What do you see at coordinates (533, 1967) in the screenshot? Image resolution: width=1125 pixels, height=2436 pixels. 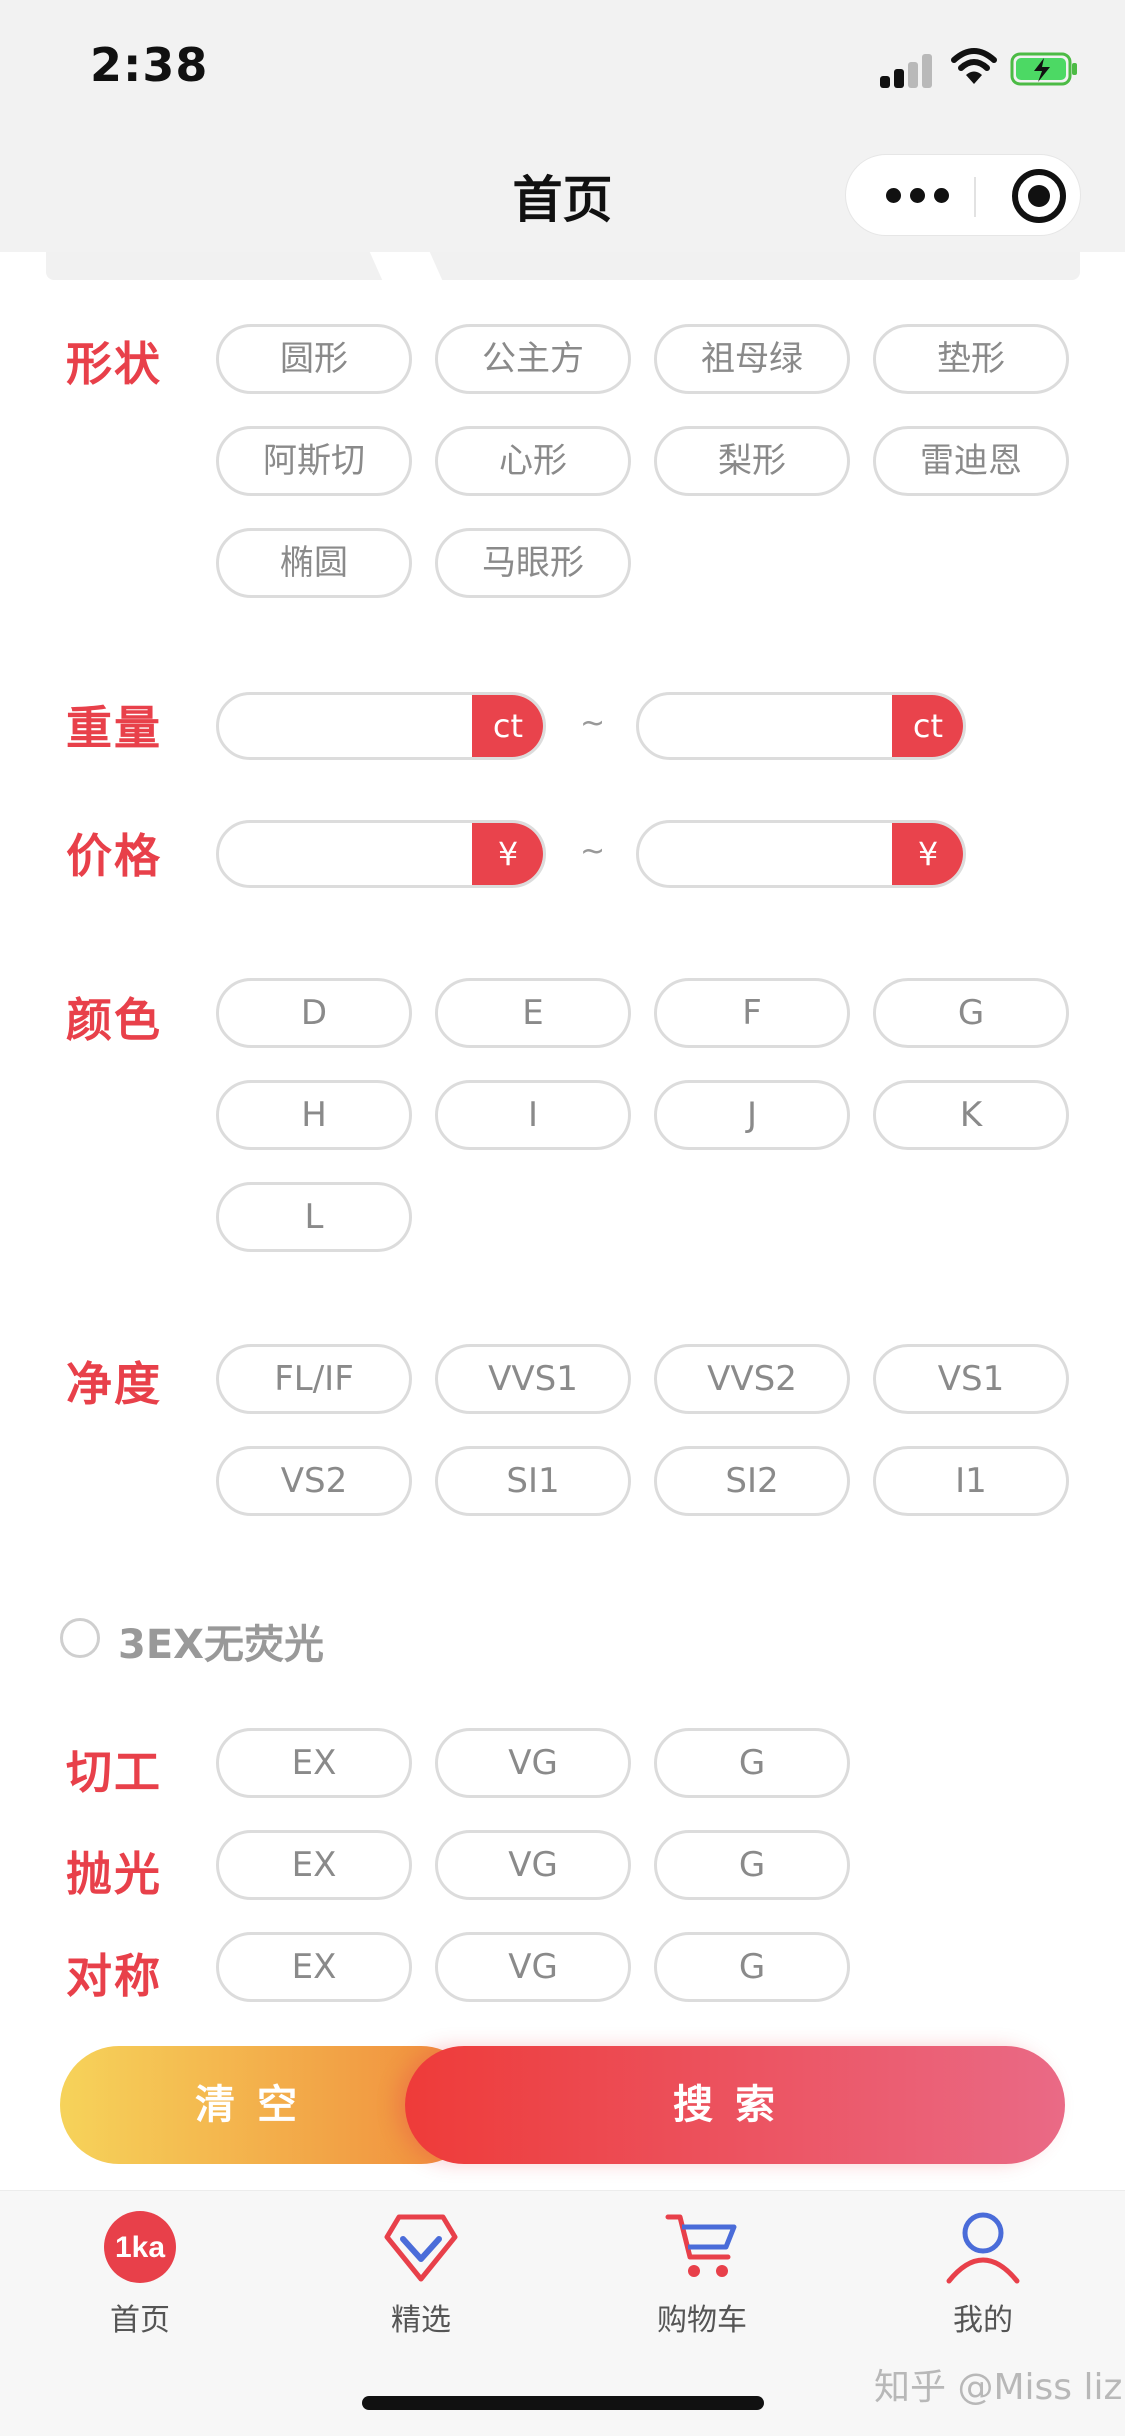 I see `symmetry-chip: VG` at bounding box center [533, 1967].